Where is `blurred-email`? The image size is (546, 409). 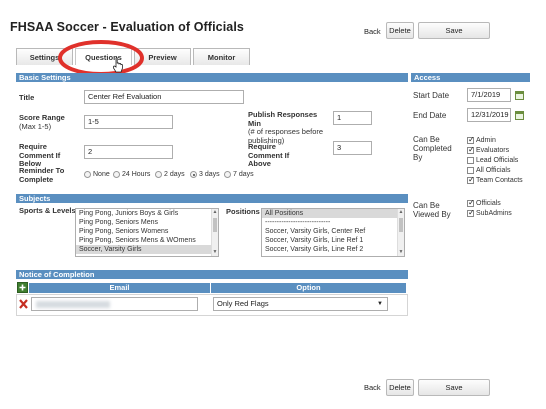
blurred-email is located at coordinates (73, 304).